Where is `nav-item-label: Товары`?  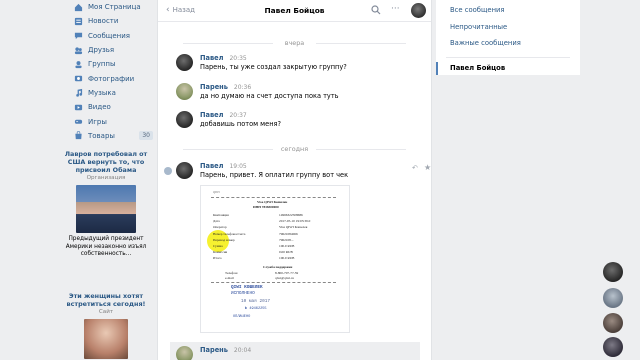 nav-item-label: Товары is located at coordinates (101, 135).